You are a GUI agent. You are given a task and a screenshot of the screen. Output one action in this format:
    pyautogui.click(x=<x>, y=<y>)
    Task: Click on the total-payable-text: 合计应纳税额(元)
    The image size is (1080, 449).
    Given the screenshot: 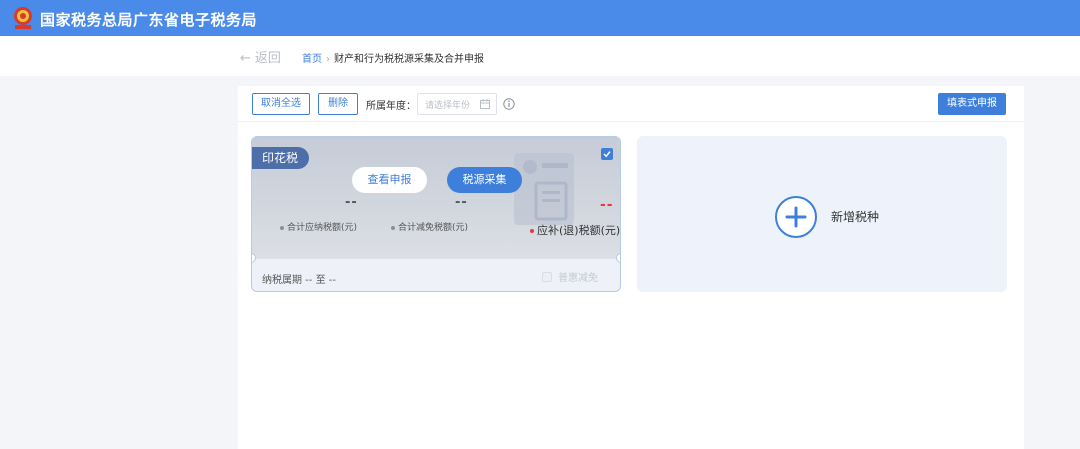 What is the action you would take?
    pyautogui.click(x=322, y=228)
    